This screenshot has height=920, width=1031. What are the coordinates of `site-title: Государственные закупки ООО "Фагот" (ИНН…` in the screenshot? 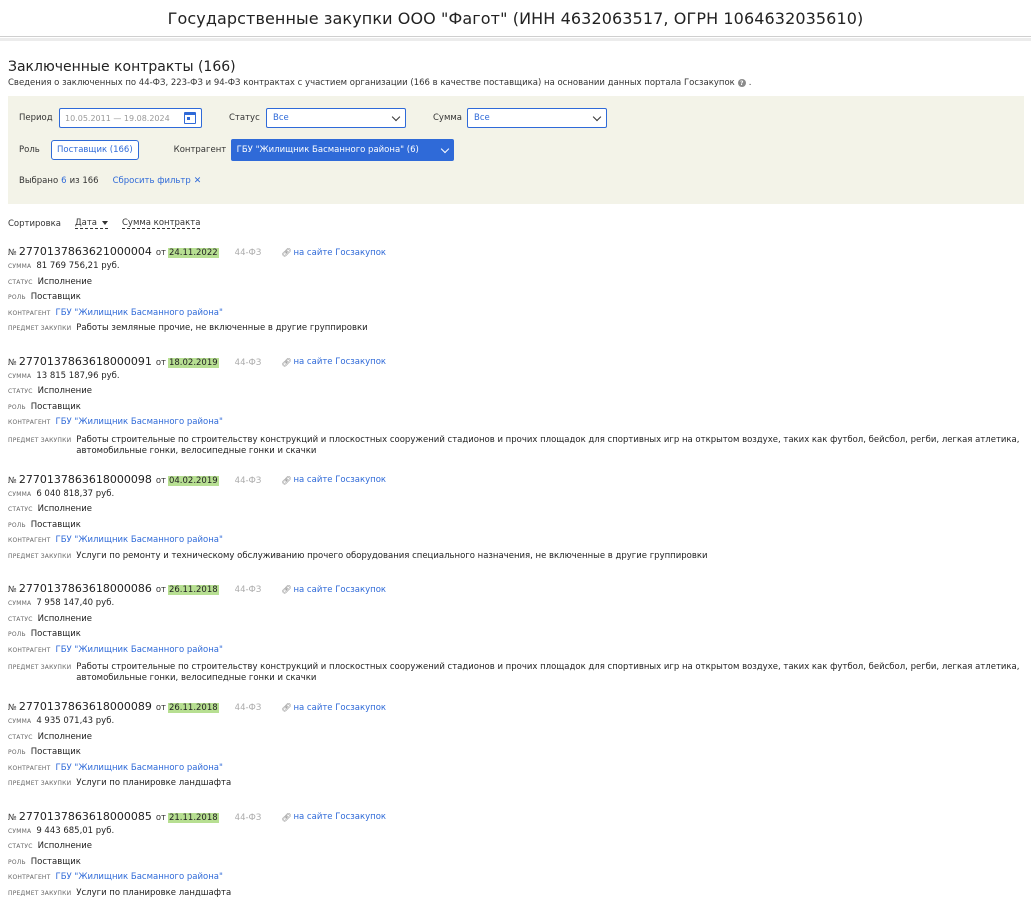 It's located at (515, 18).